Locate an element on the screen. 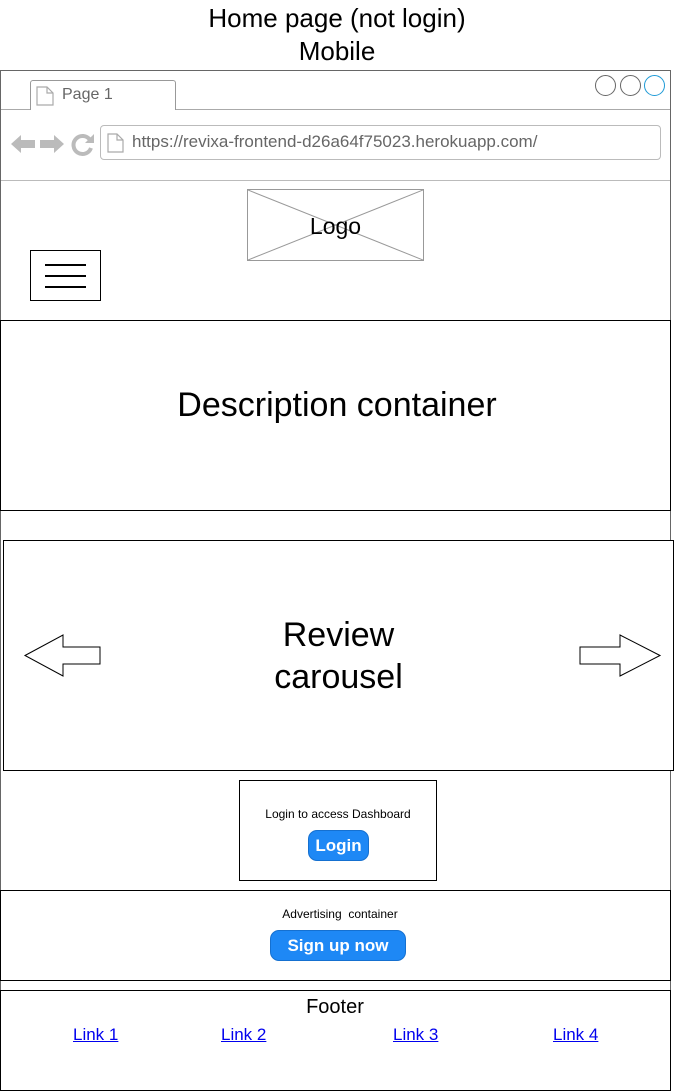 This screenshot has width=674, height=1091. toolbar-divider is located at coordinates (335, 180).